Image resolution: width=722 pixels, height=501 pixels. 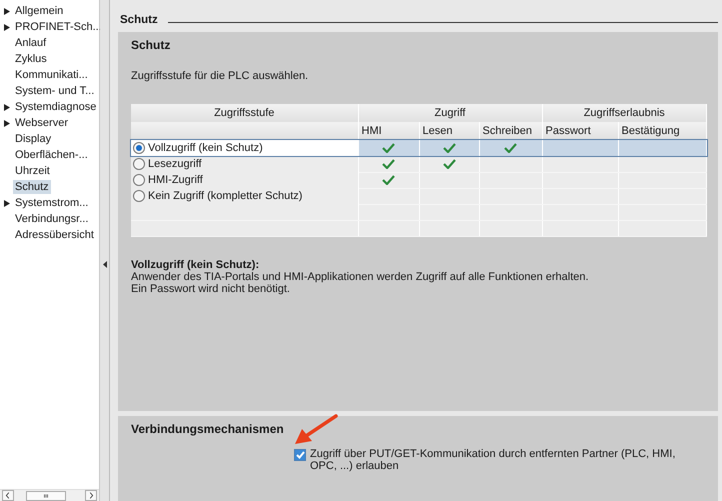 I want to click on column-header: Zugriffsstufe, so click(x=244, y=113).